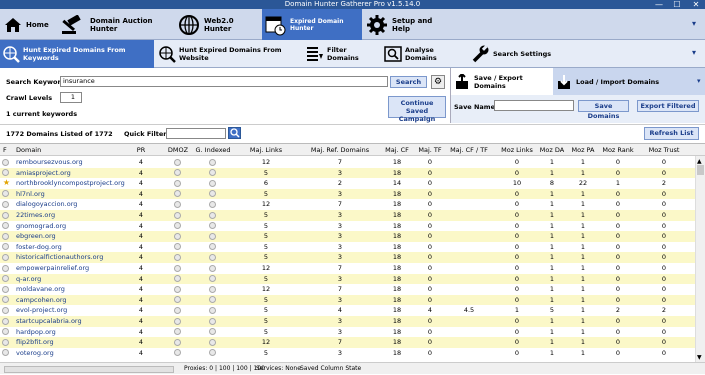  Describe the element at coordinates (347, 215) in the screenshot. I see `table-row: 22times.org 4 5 3 18 0 0 1 1 0 0` at that location.